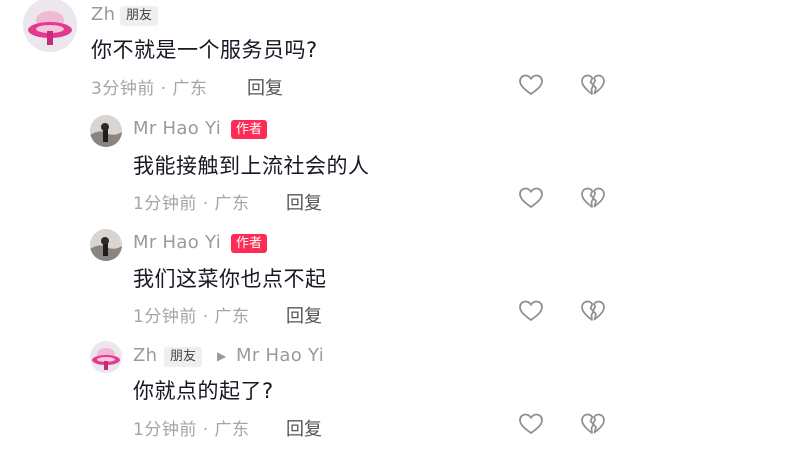 This screenshot has height=451, width=787. What do you see at coordinates (204, 50) in the screenshot?
I see `comment-text: 你不就是一个服务员吗?` at bounding box center [204, 50].